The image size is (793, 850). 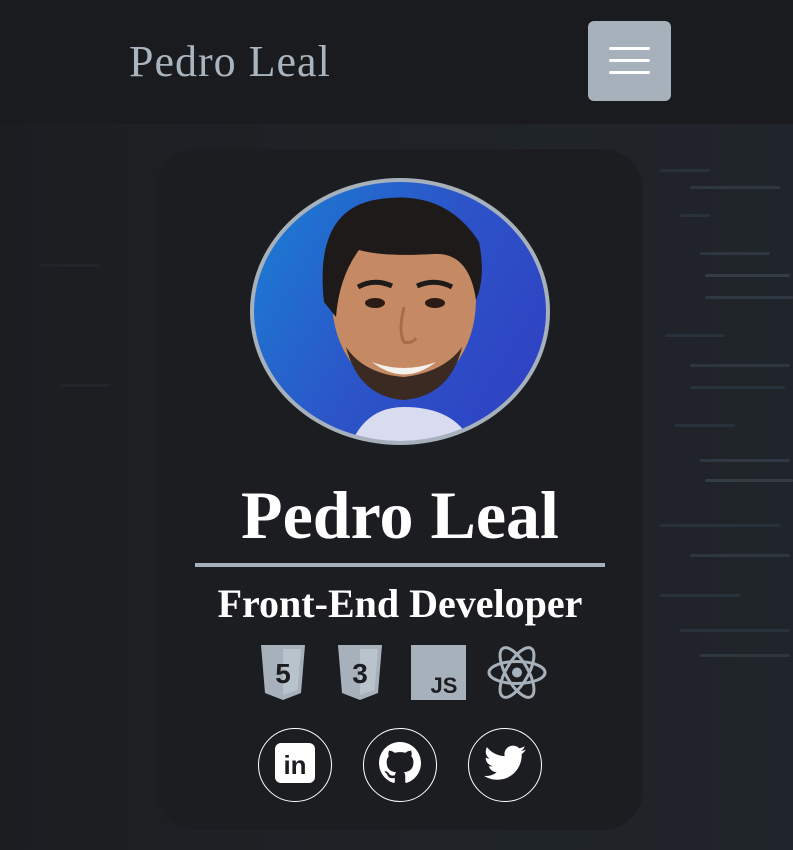 What do you see at coordinates (396, 62) in the screenshot?
I see `navbar: Pedro Leal` at bounding box center [396, 62].